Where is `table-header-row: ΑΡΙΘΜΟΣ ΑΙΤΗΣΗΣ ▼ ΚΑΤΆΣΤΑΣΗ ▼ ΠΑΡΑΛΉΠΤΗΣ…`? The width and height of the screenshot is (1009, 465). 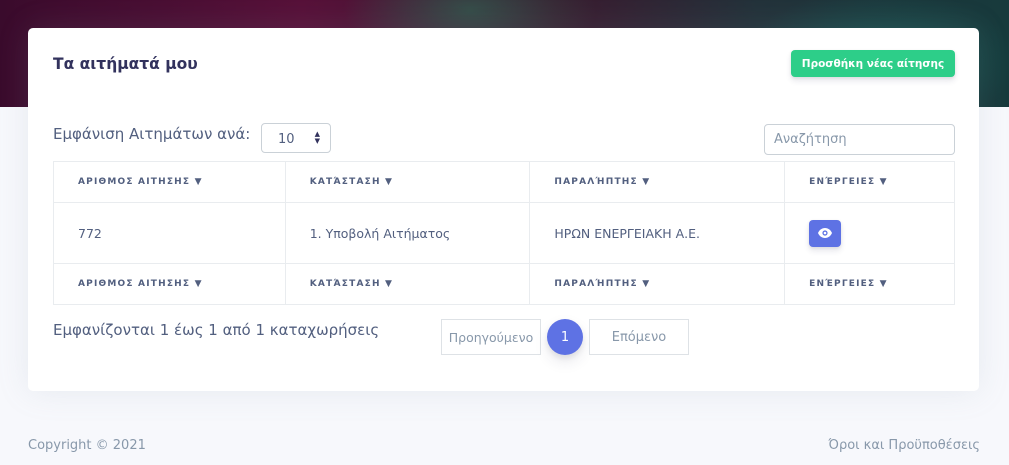 table-header-row: ΑΡΙΘΜΟΣ ΑΙΤΗΣΗΣ ▼ ΚΑΤΆΣΤΑΣΗ ▼ ΠΑΡΑΛΉΠΤΗΣ… is located at coordinates (504, 182).